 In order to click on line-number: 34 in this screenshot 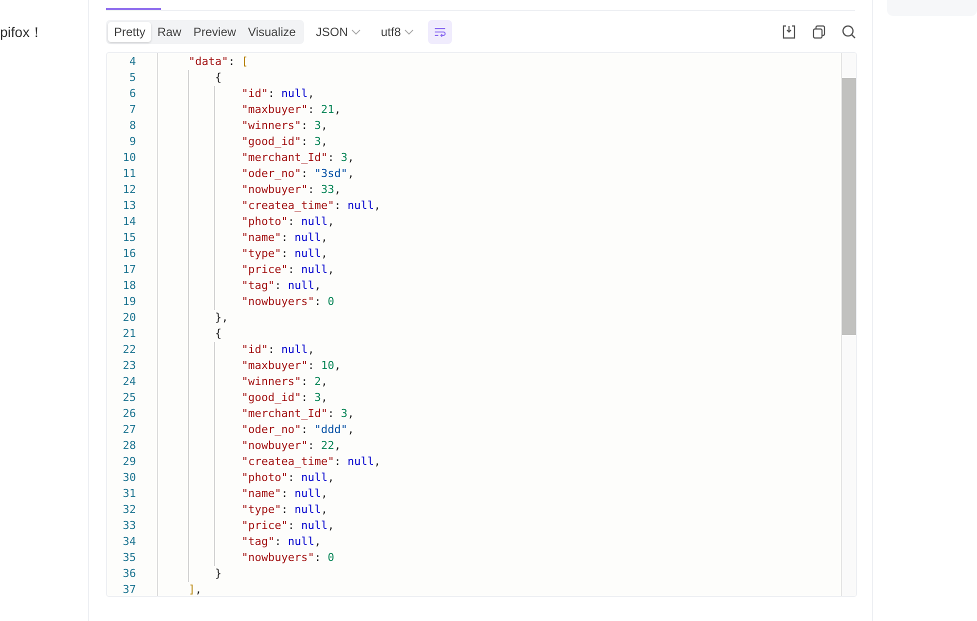, I will do `click(129, 542)`.